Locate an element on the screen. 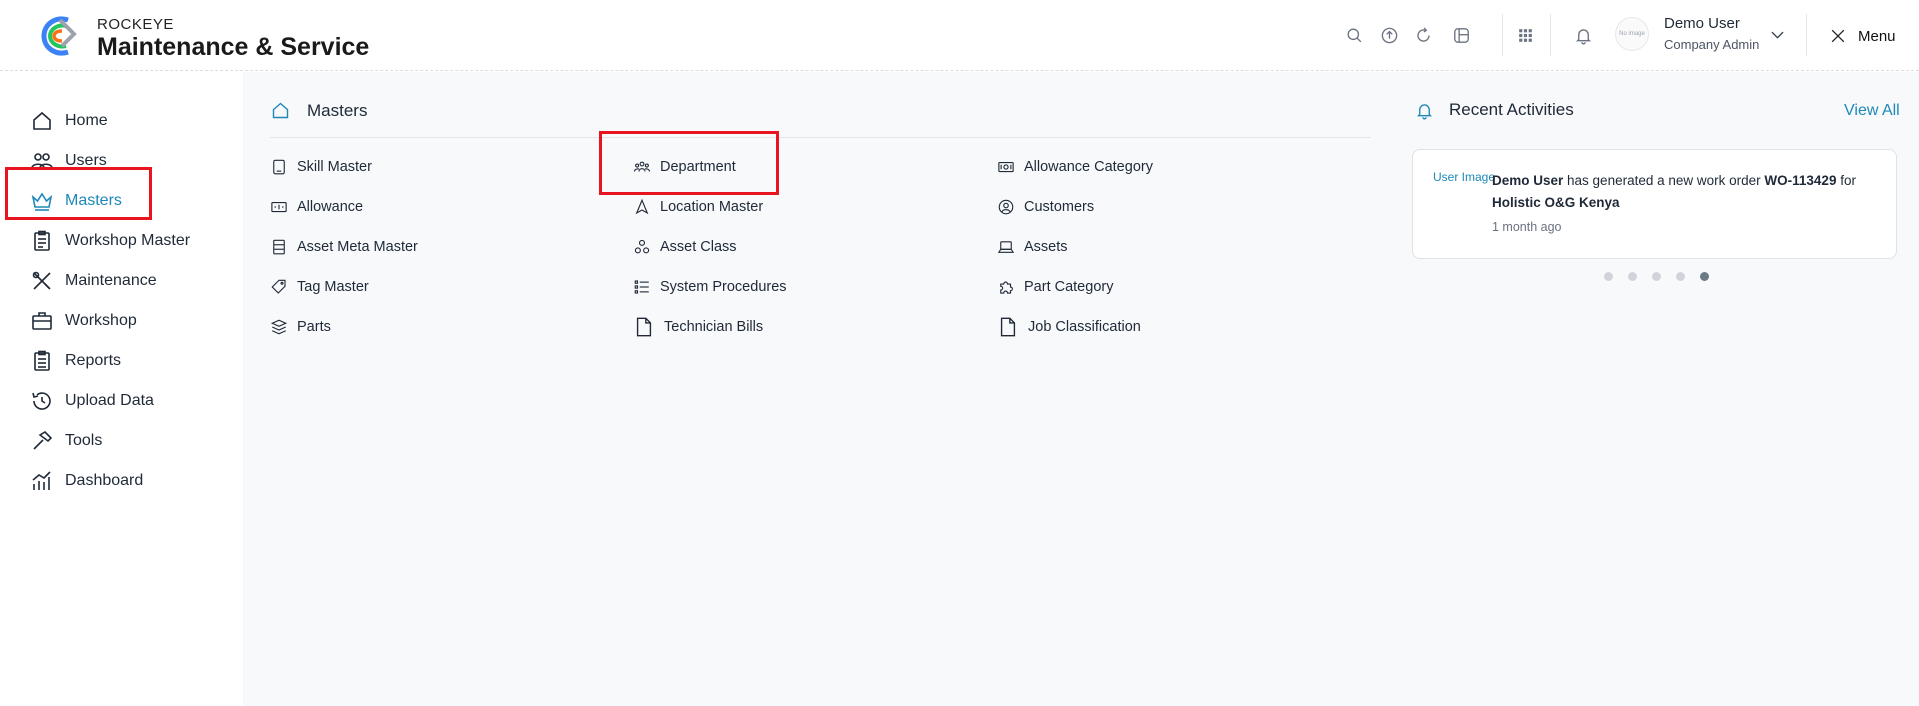 The width and height of the screenshot is (1919, 706). header-divider is located at coordinates (1550, 35).